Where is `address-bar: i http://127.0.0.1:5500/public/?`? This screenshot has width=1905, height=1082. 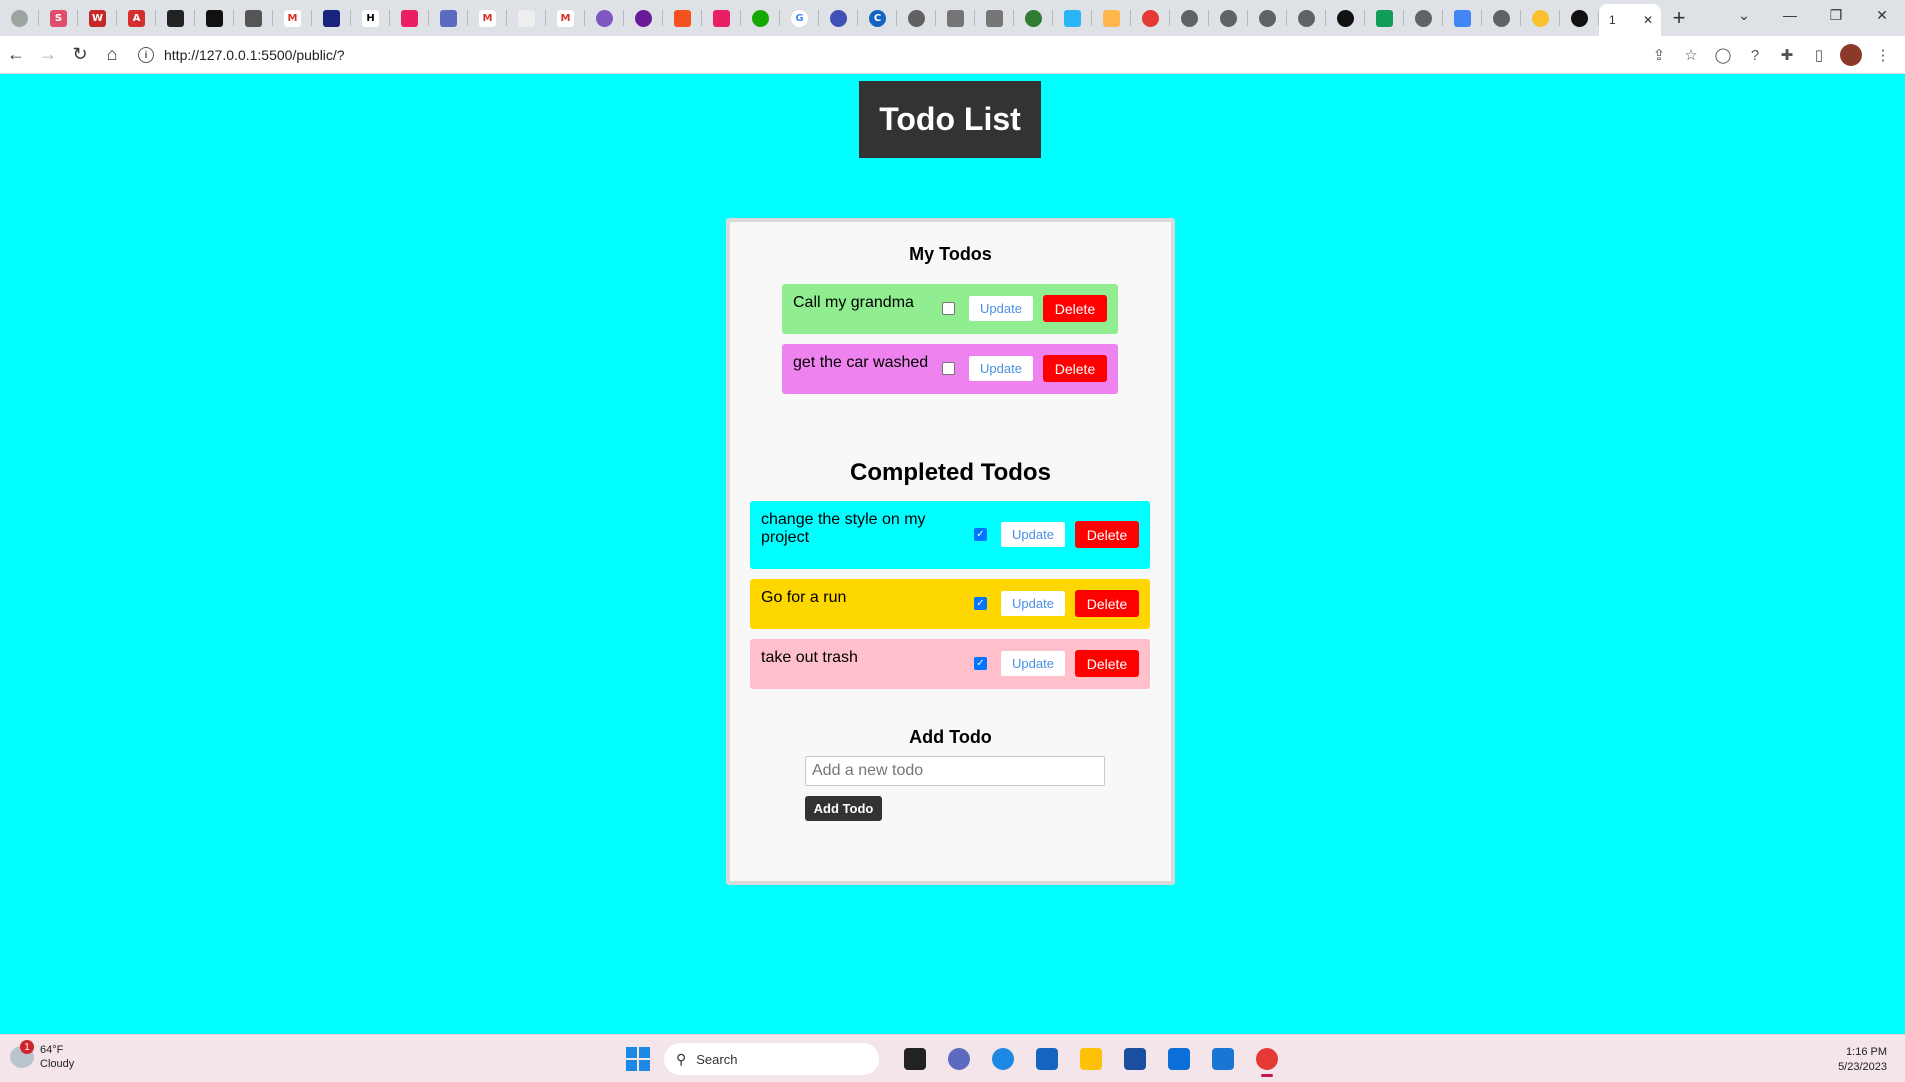
address-bar: i http://127.0.0.1:5500/public/? is located at coordinates (878, 55).